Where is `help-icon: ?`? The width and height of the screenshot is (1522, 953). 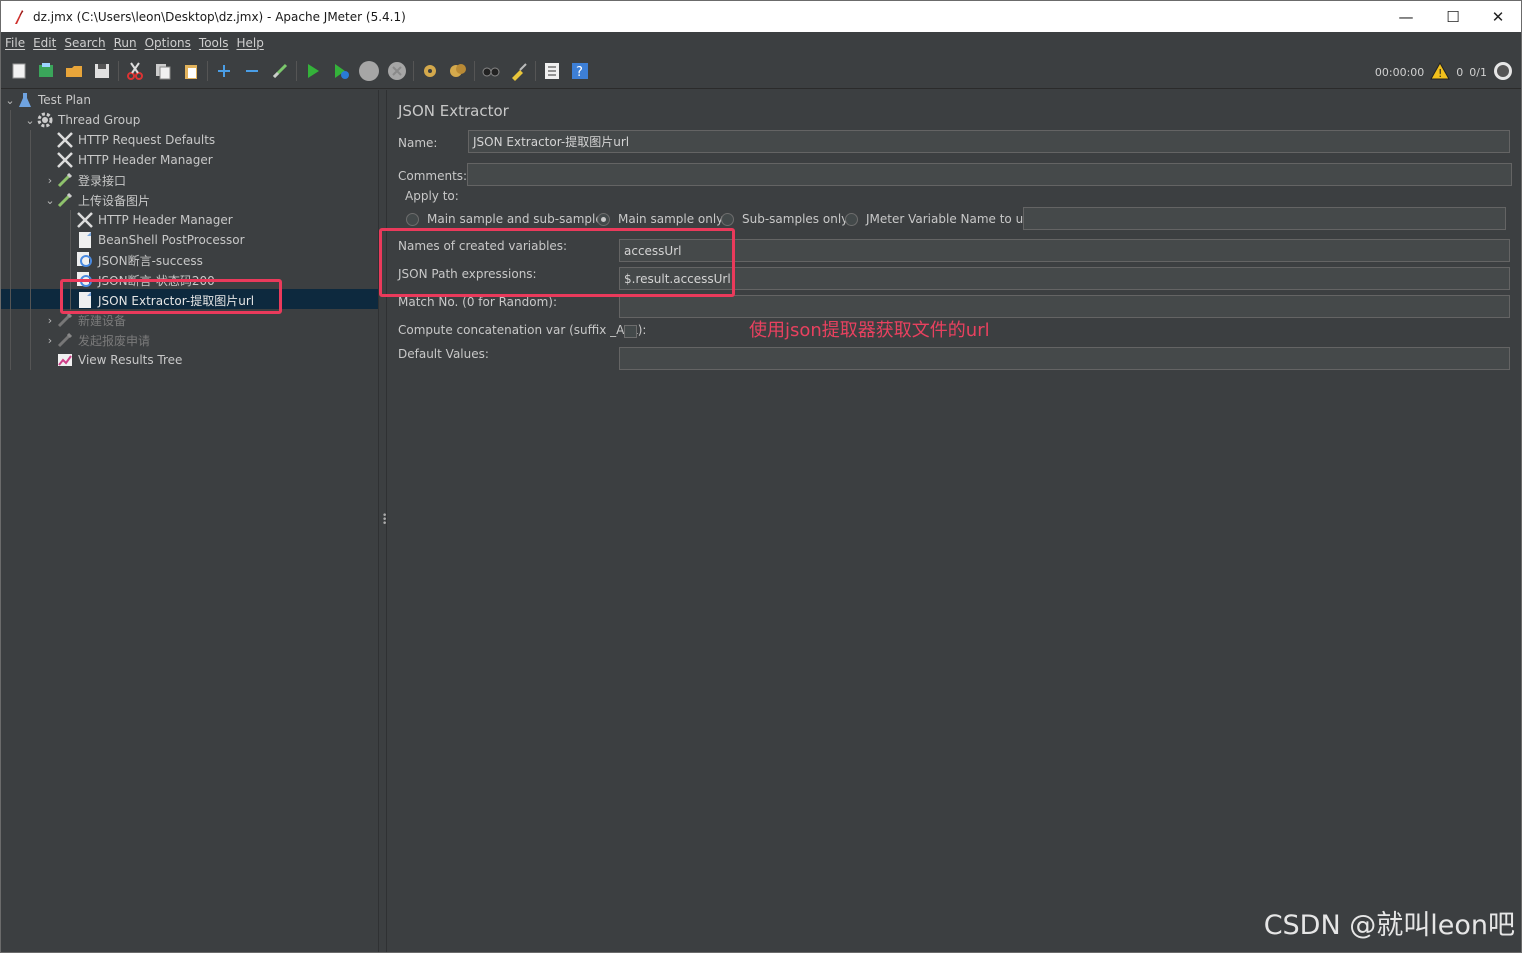
help-icon: ? is located at coordinates (580, 71).